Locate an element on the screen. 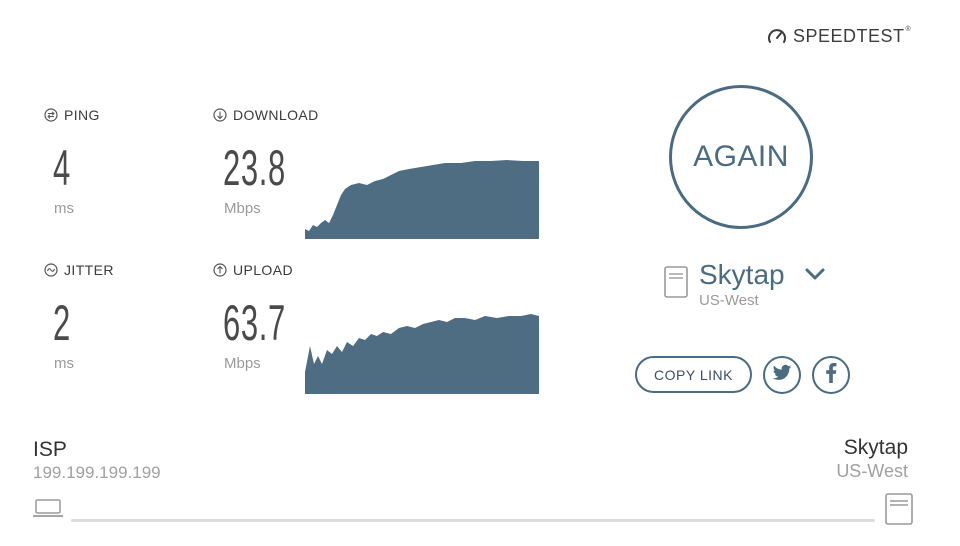 Image resolution: width=960 pixels, height=546 pixels. connection-server-name: Skytap is located at coordinates (875, 447).